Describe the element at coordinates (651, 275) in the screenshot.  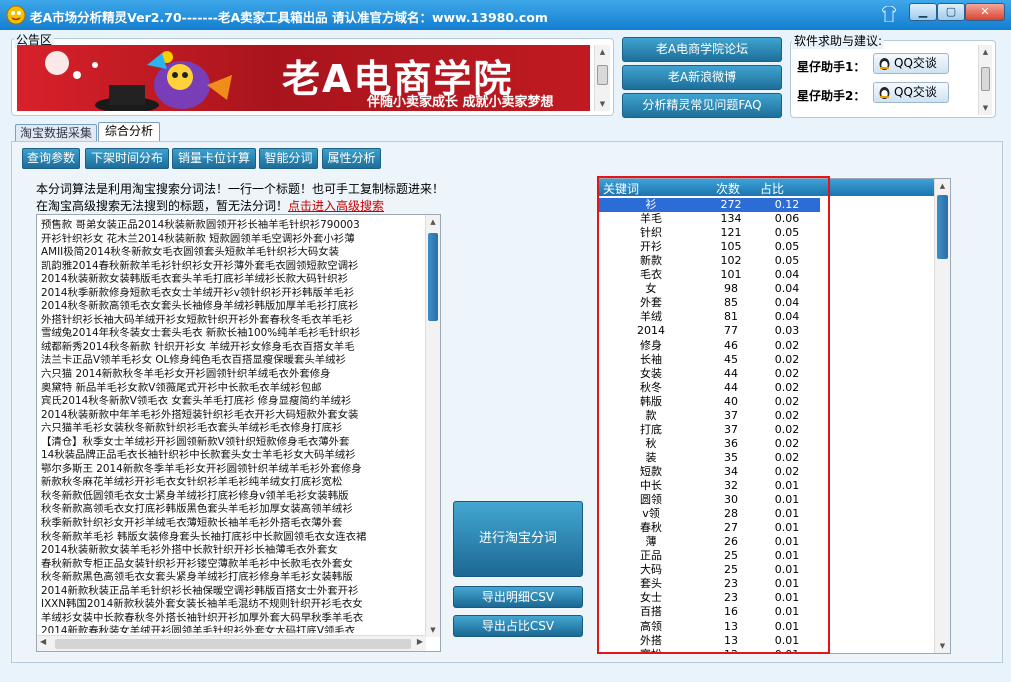
I see `keyword-cell: 毛衣` at that location.